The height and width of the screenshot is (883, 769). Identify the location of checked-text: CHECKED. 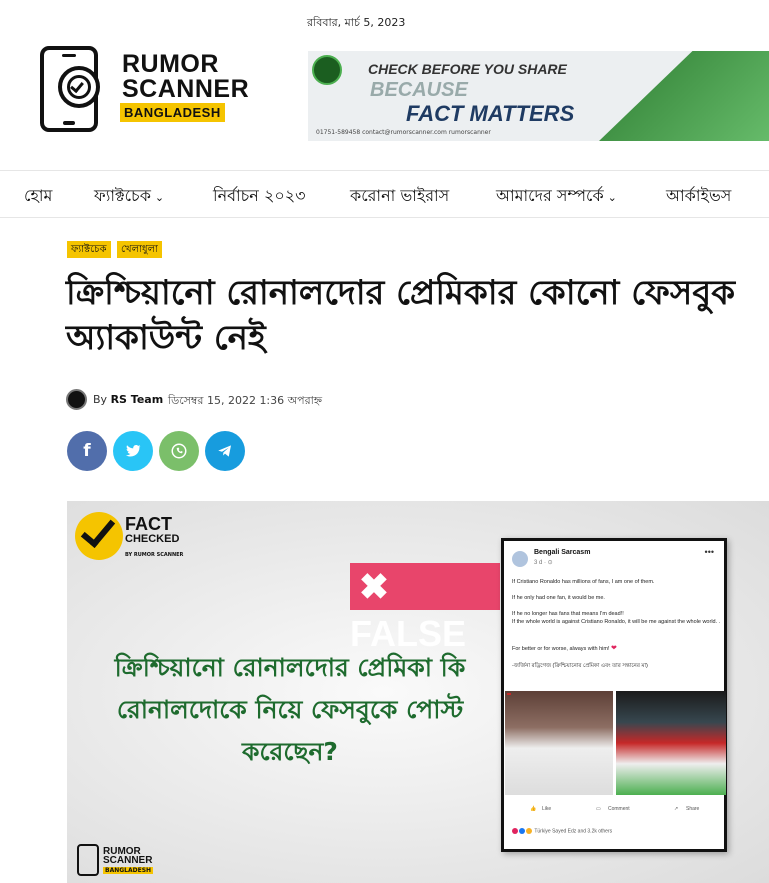
(152, 539).